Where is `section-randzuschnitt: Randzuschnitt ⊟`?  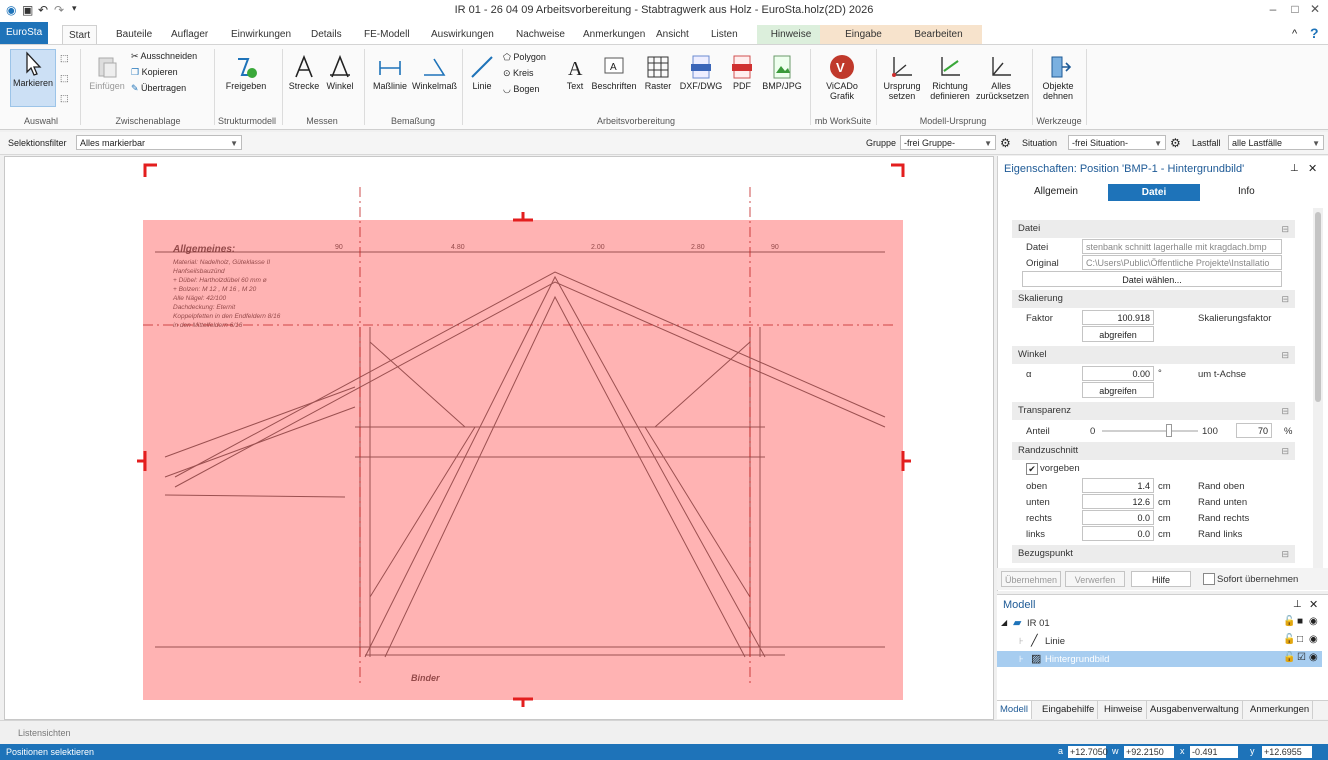
section-randzuschnitt: Randzuschnitt ⊟ is located at coordinates (1153, 451).